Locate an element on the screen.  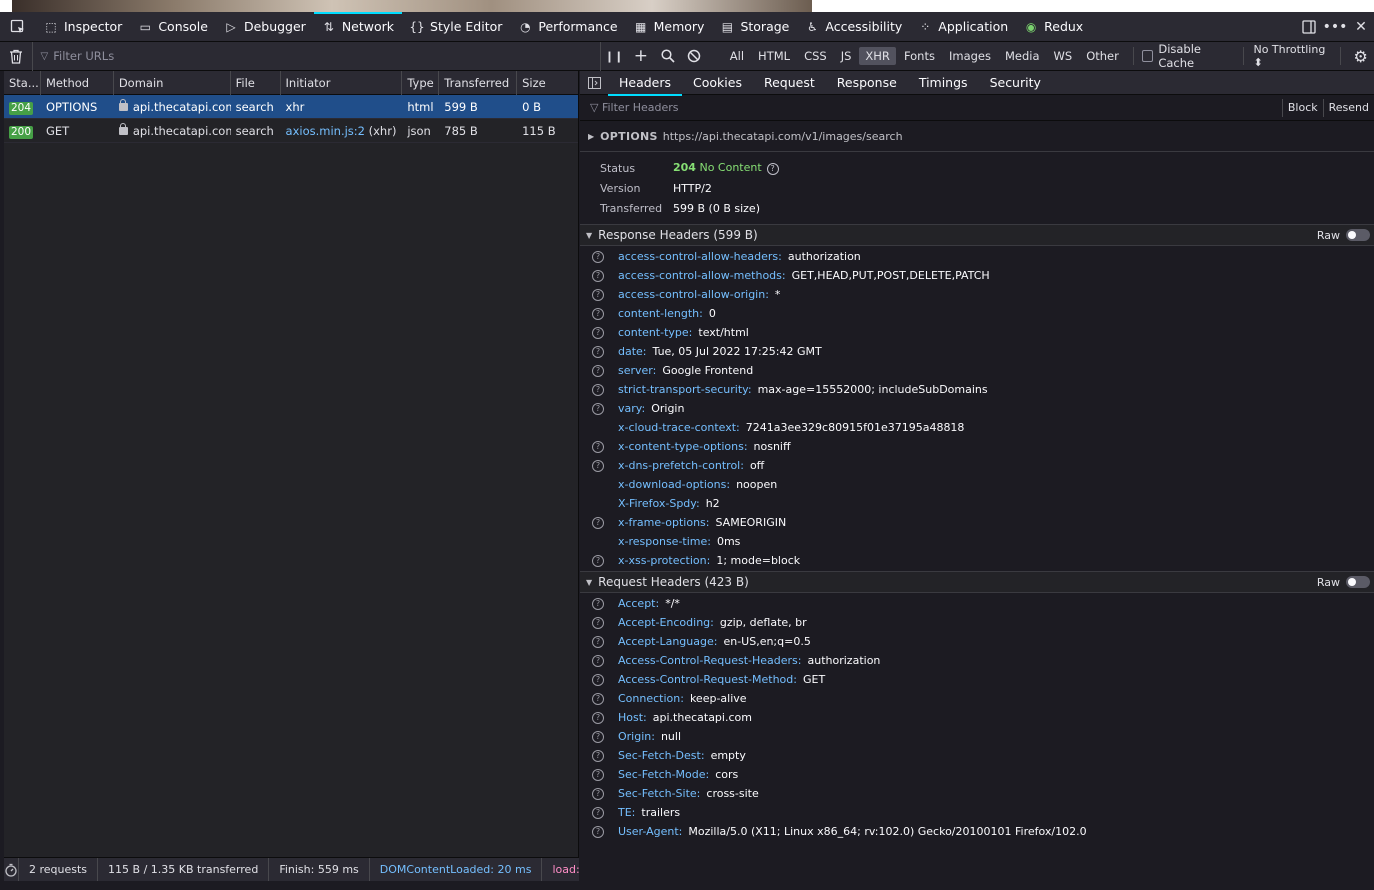
clear-button is located at coordinates (16, 56).